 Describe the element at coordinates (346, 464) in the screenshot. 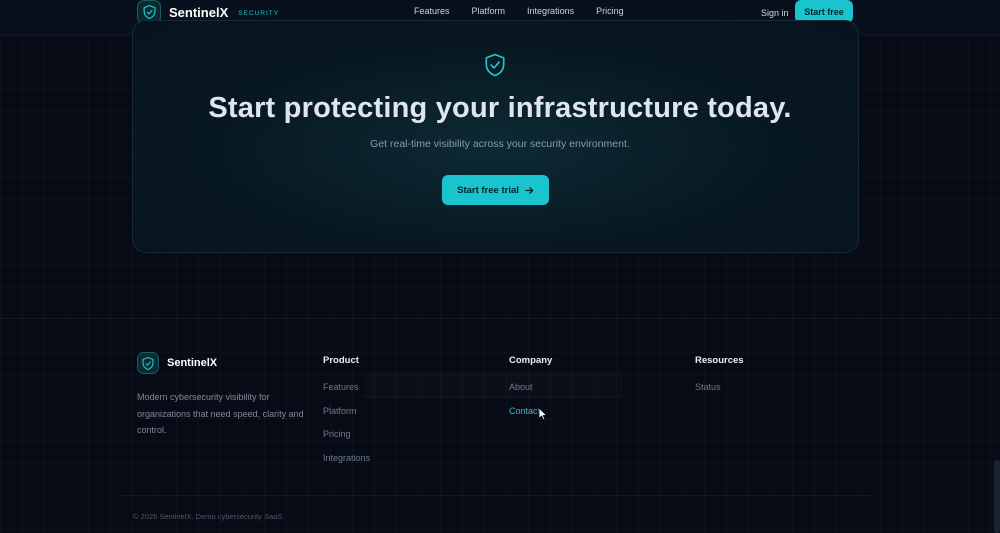

I see `footer-link-integrations: Integrations` at that location.